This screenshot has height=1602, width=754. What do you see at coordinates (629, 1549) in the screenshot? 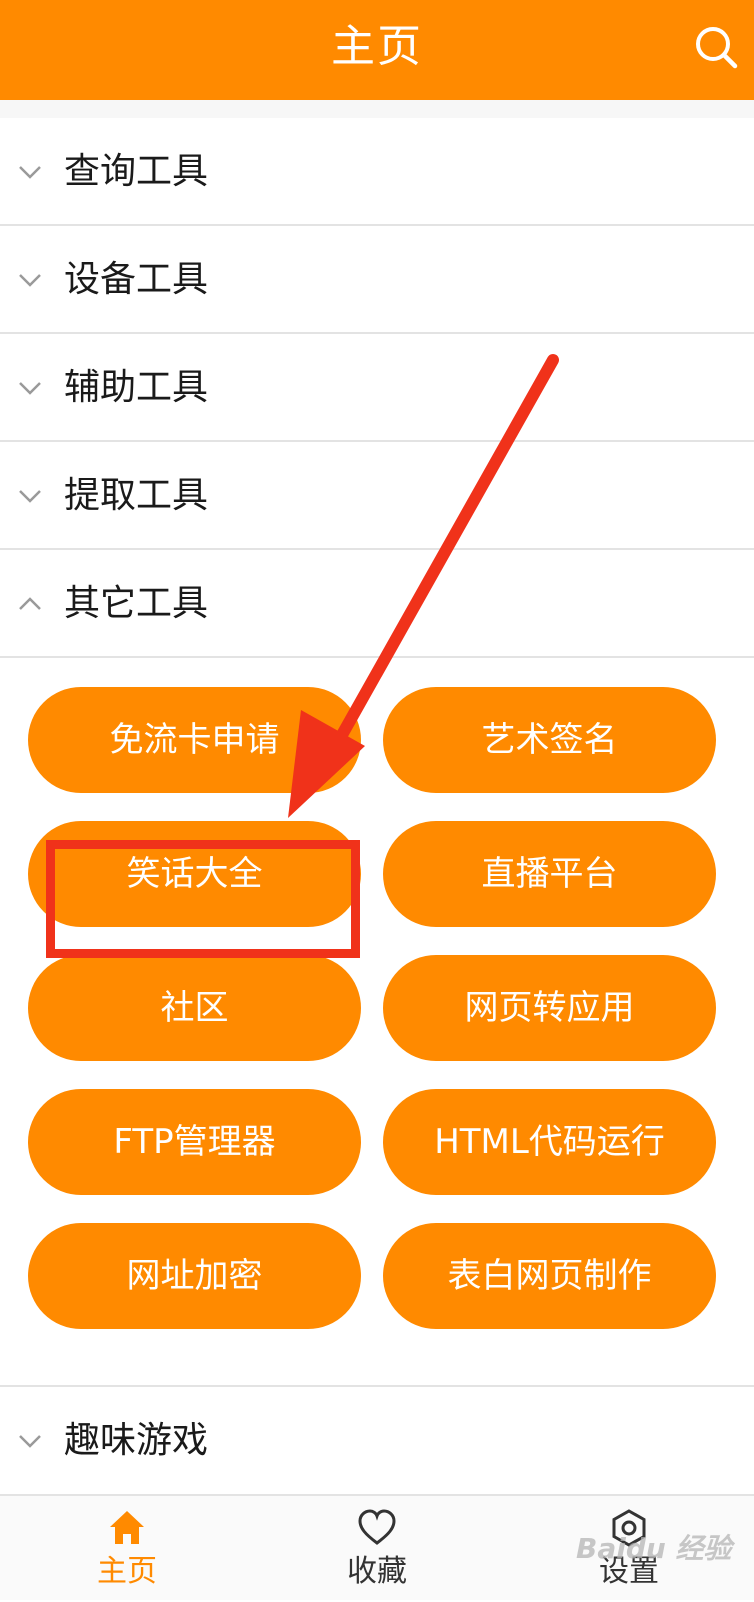
I see `tab-settings: 设置` at bounding box center [629, 1549].